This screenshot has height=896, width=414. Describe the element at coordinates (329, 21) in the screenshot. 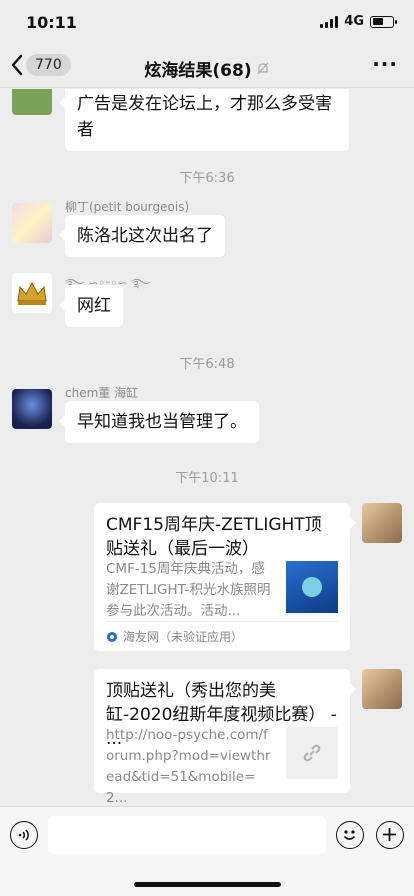

I see `signal-icon` at that location.